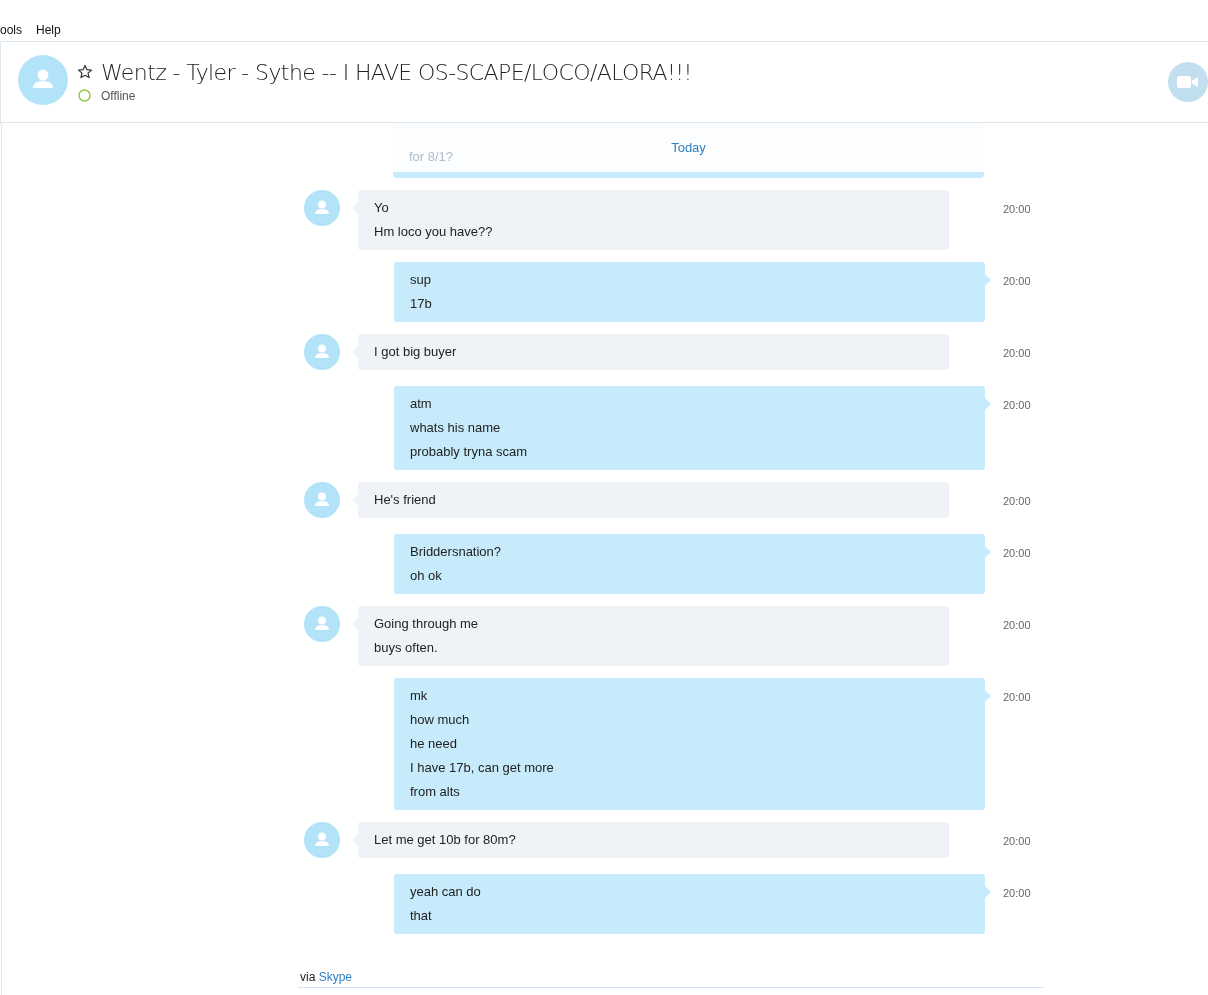 This screenshot has width=1208, height=995. Describe the element at coordinates (335, 977) in the screenshot. I see `skype-link: Skype` at that location.